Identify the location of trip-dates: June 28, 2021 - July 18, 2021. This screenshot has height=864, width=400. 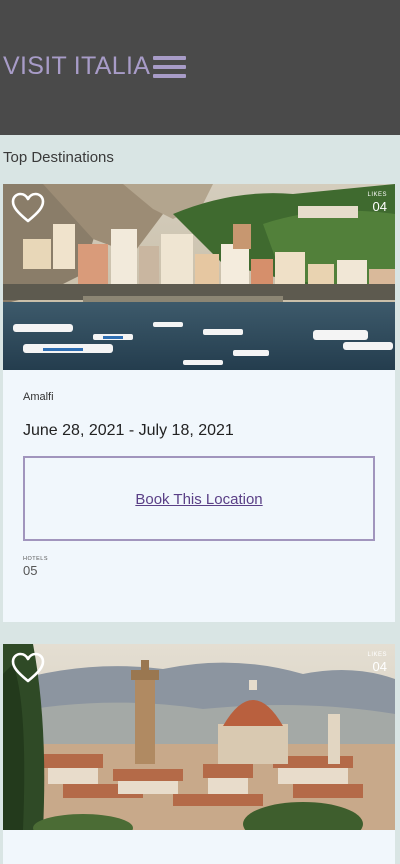
(128, 430).